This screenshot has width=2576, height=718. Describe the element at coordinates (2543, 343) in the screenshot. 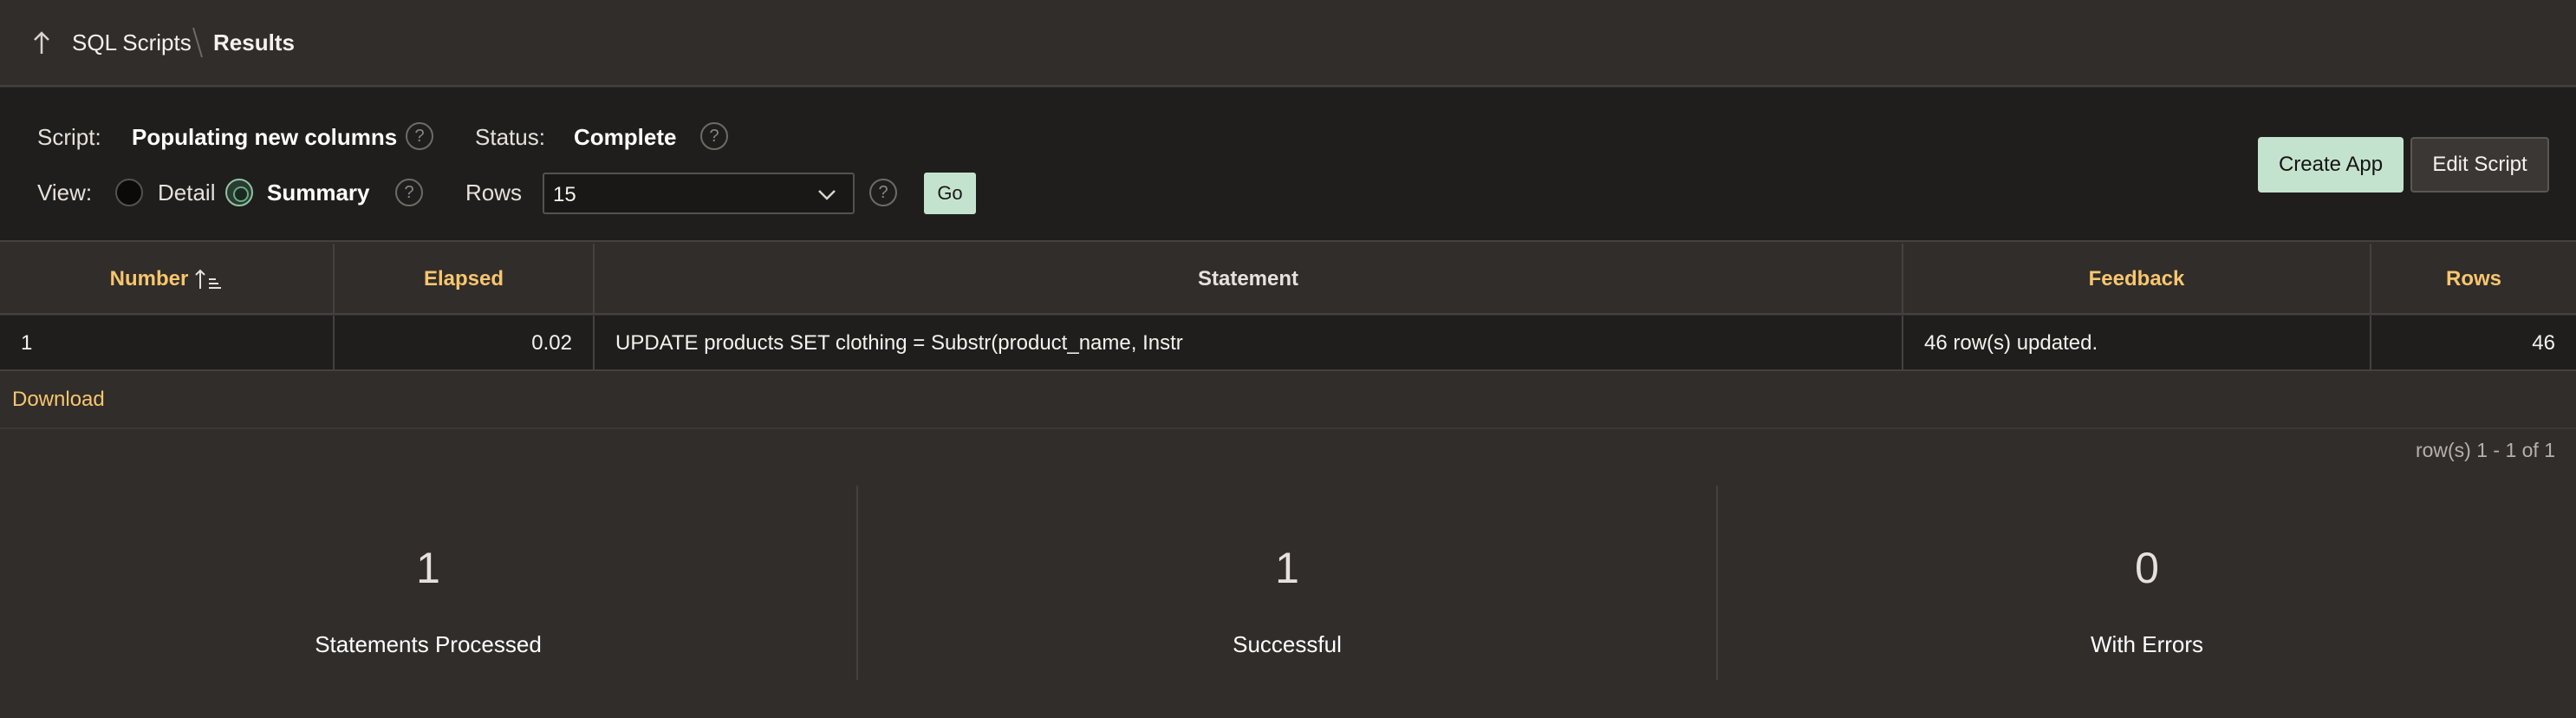

I see `cell-rows: 46` at that location.